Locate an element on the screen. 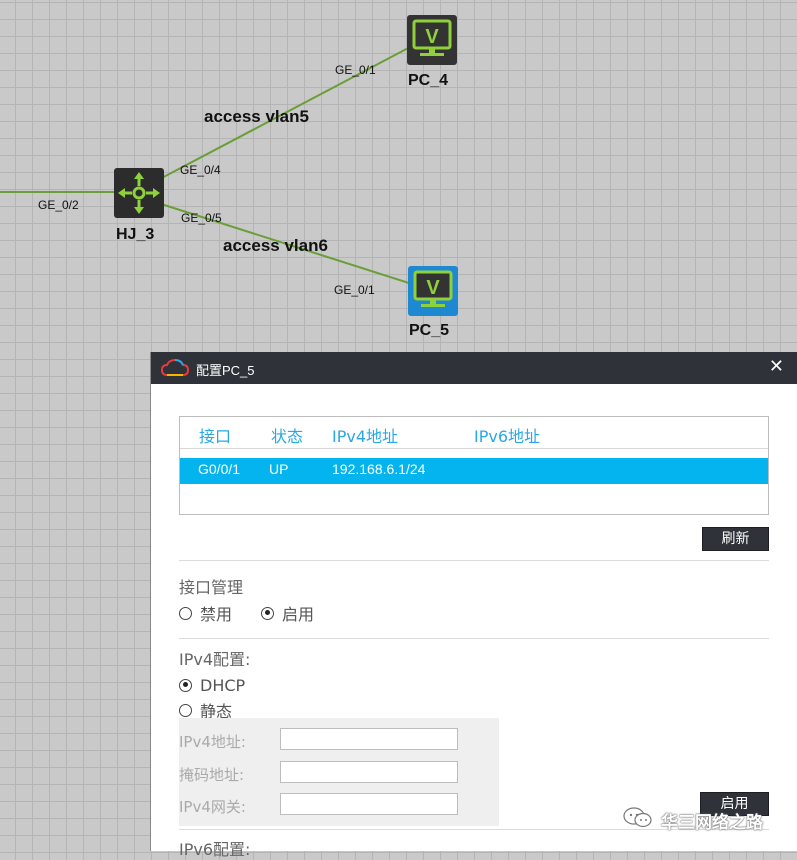  col-status: 状态 is located at coordinates (287, 436).